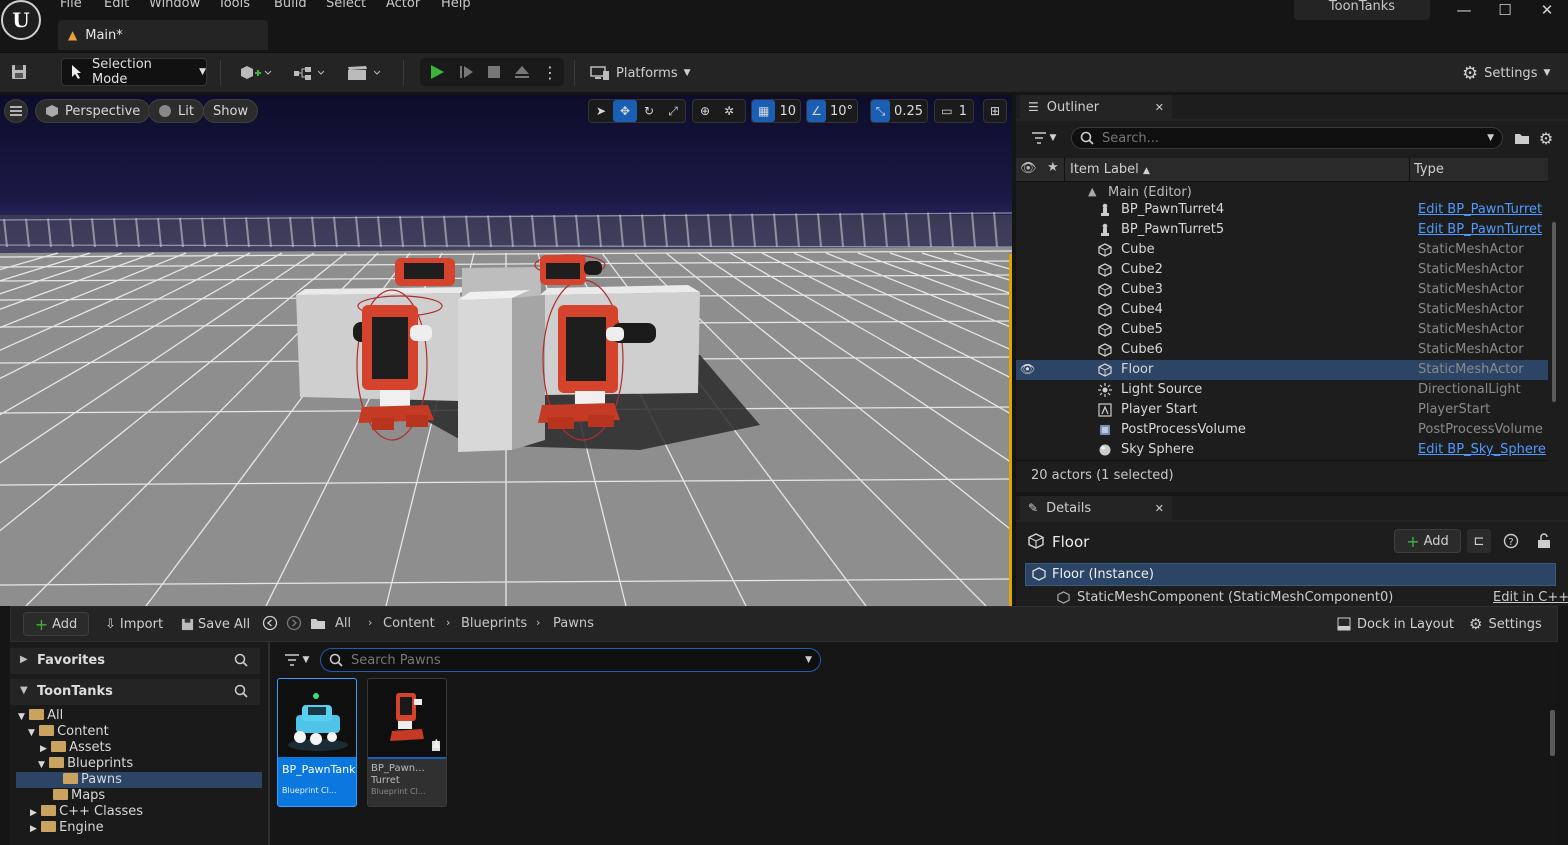  I want to click on menu-file: File, so click(71, 5).